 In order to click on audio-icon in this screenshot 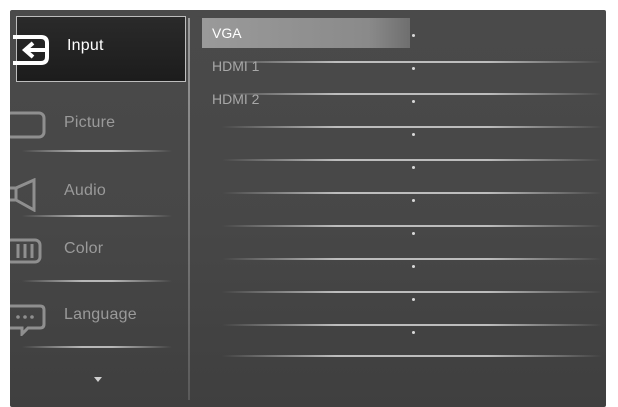, I will do `click(30, 195)`.